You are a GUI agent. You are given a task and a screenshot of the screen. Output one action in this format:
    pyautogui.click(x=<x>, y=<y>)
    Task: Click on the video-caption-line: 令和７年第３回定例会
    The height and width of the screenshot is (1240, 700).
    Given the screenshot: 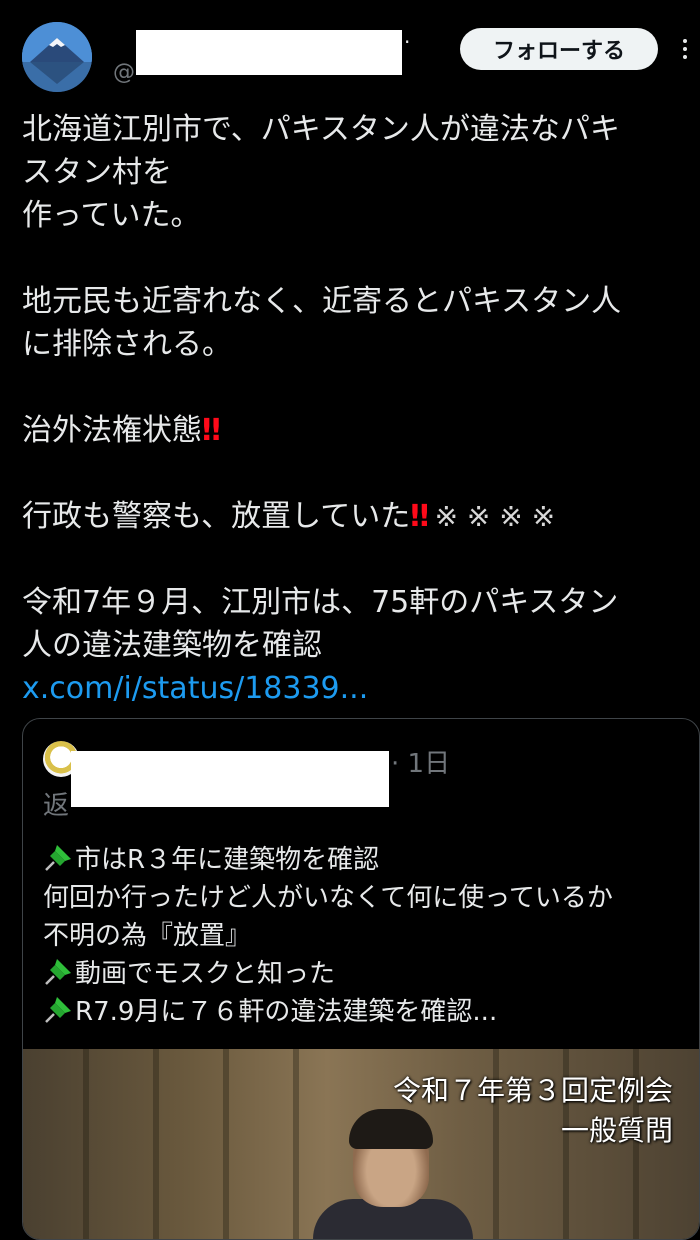 What is the action you would take?
    pyautogui.click(x=532, y=1090)
    